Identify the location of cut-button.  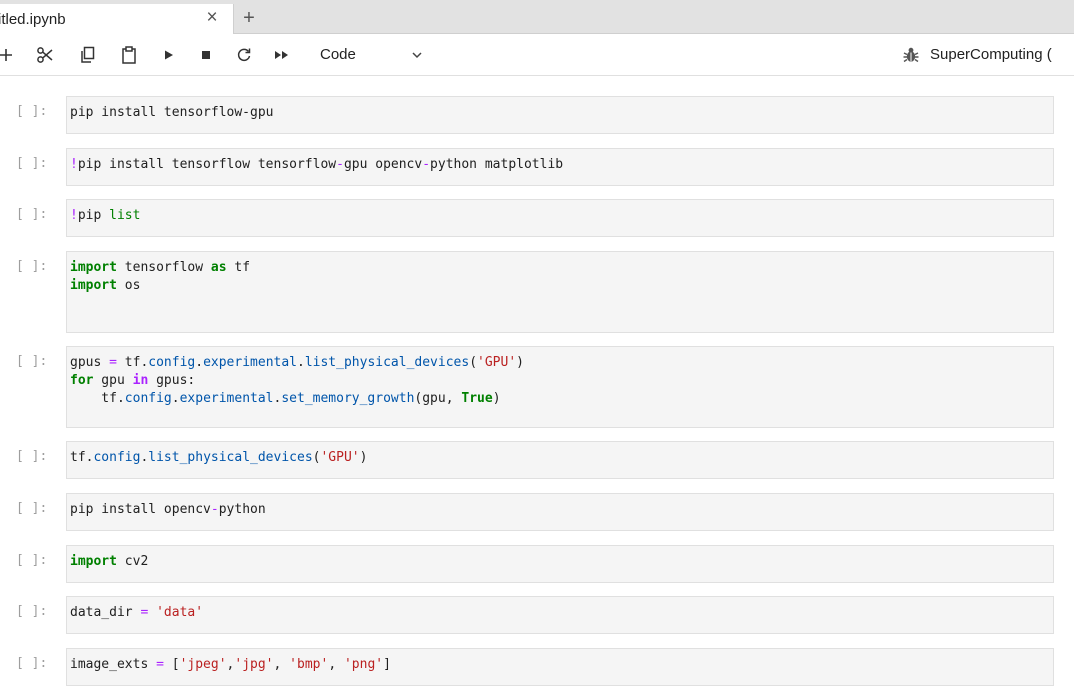
(45, 55).